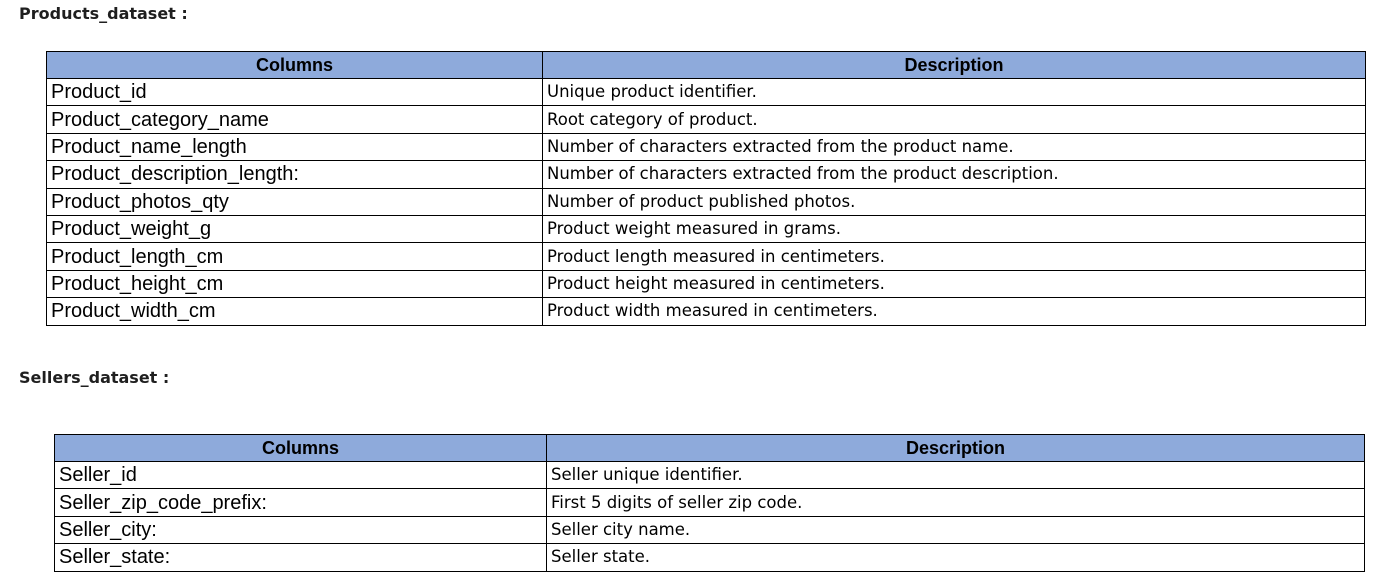 This screenshot has height=587, width=1386. What do you see at coordinates (294, 284) in the screenshot?
I see `column-name-cell: Product_height_cm` at bounding box center [294, 284].